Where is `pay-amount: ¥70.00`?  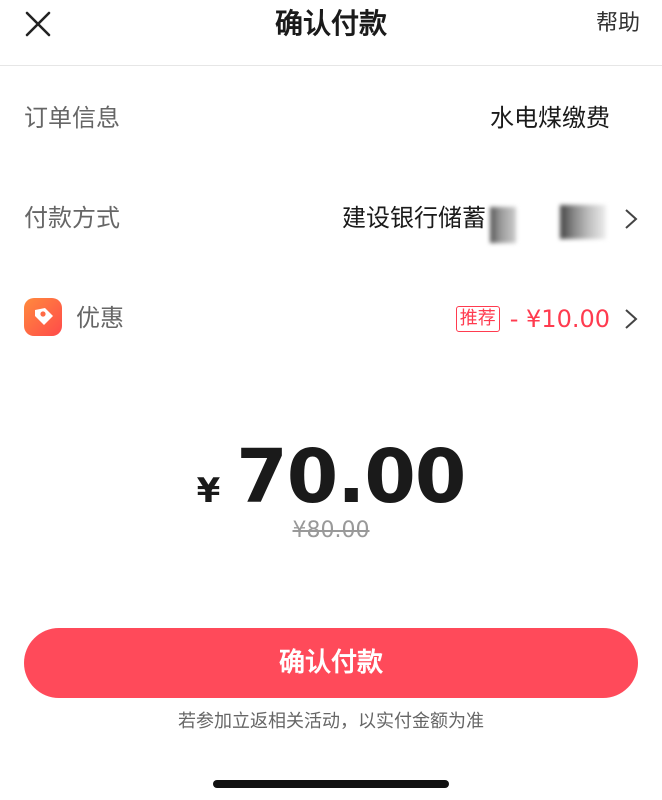
pay-amount: ¥70.00 is located at coordinates (331, 477).